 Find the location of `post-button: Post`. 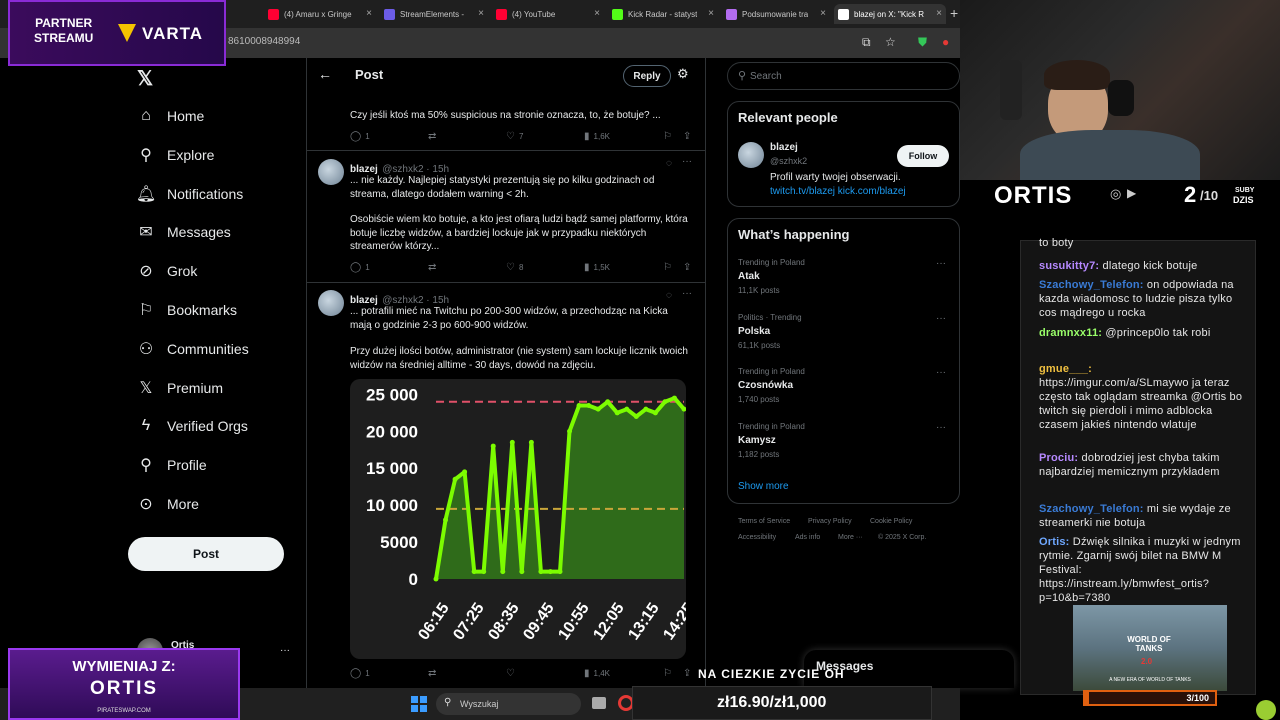

post-button: Post is located at coordinates (206, 554).